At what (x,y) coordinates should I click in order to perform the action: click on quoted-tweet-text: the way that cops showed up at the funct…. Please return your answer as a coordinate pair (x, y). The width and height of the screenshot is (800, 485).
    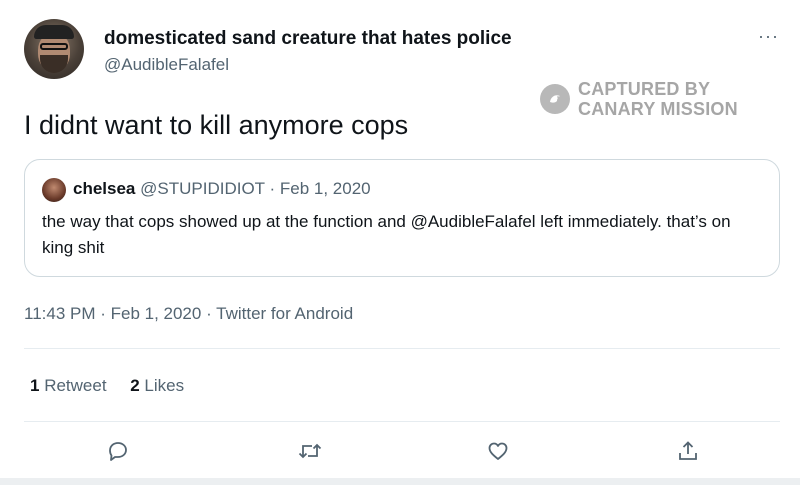
    Looking at the image, I should click on (386, 234).